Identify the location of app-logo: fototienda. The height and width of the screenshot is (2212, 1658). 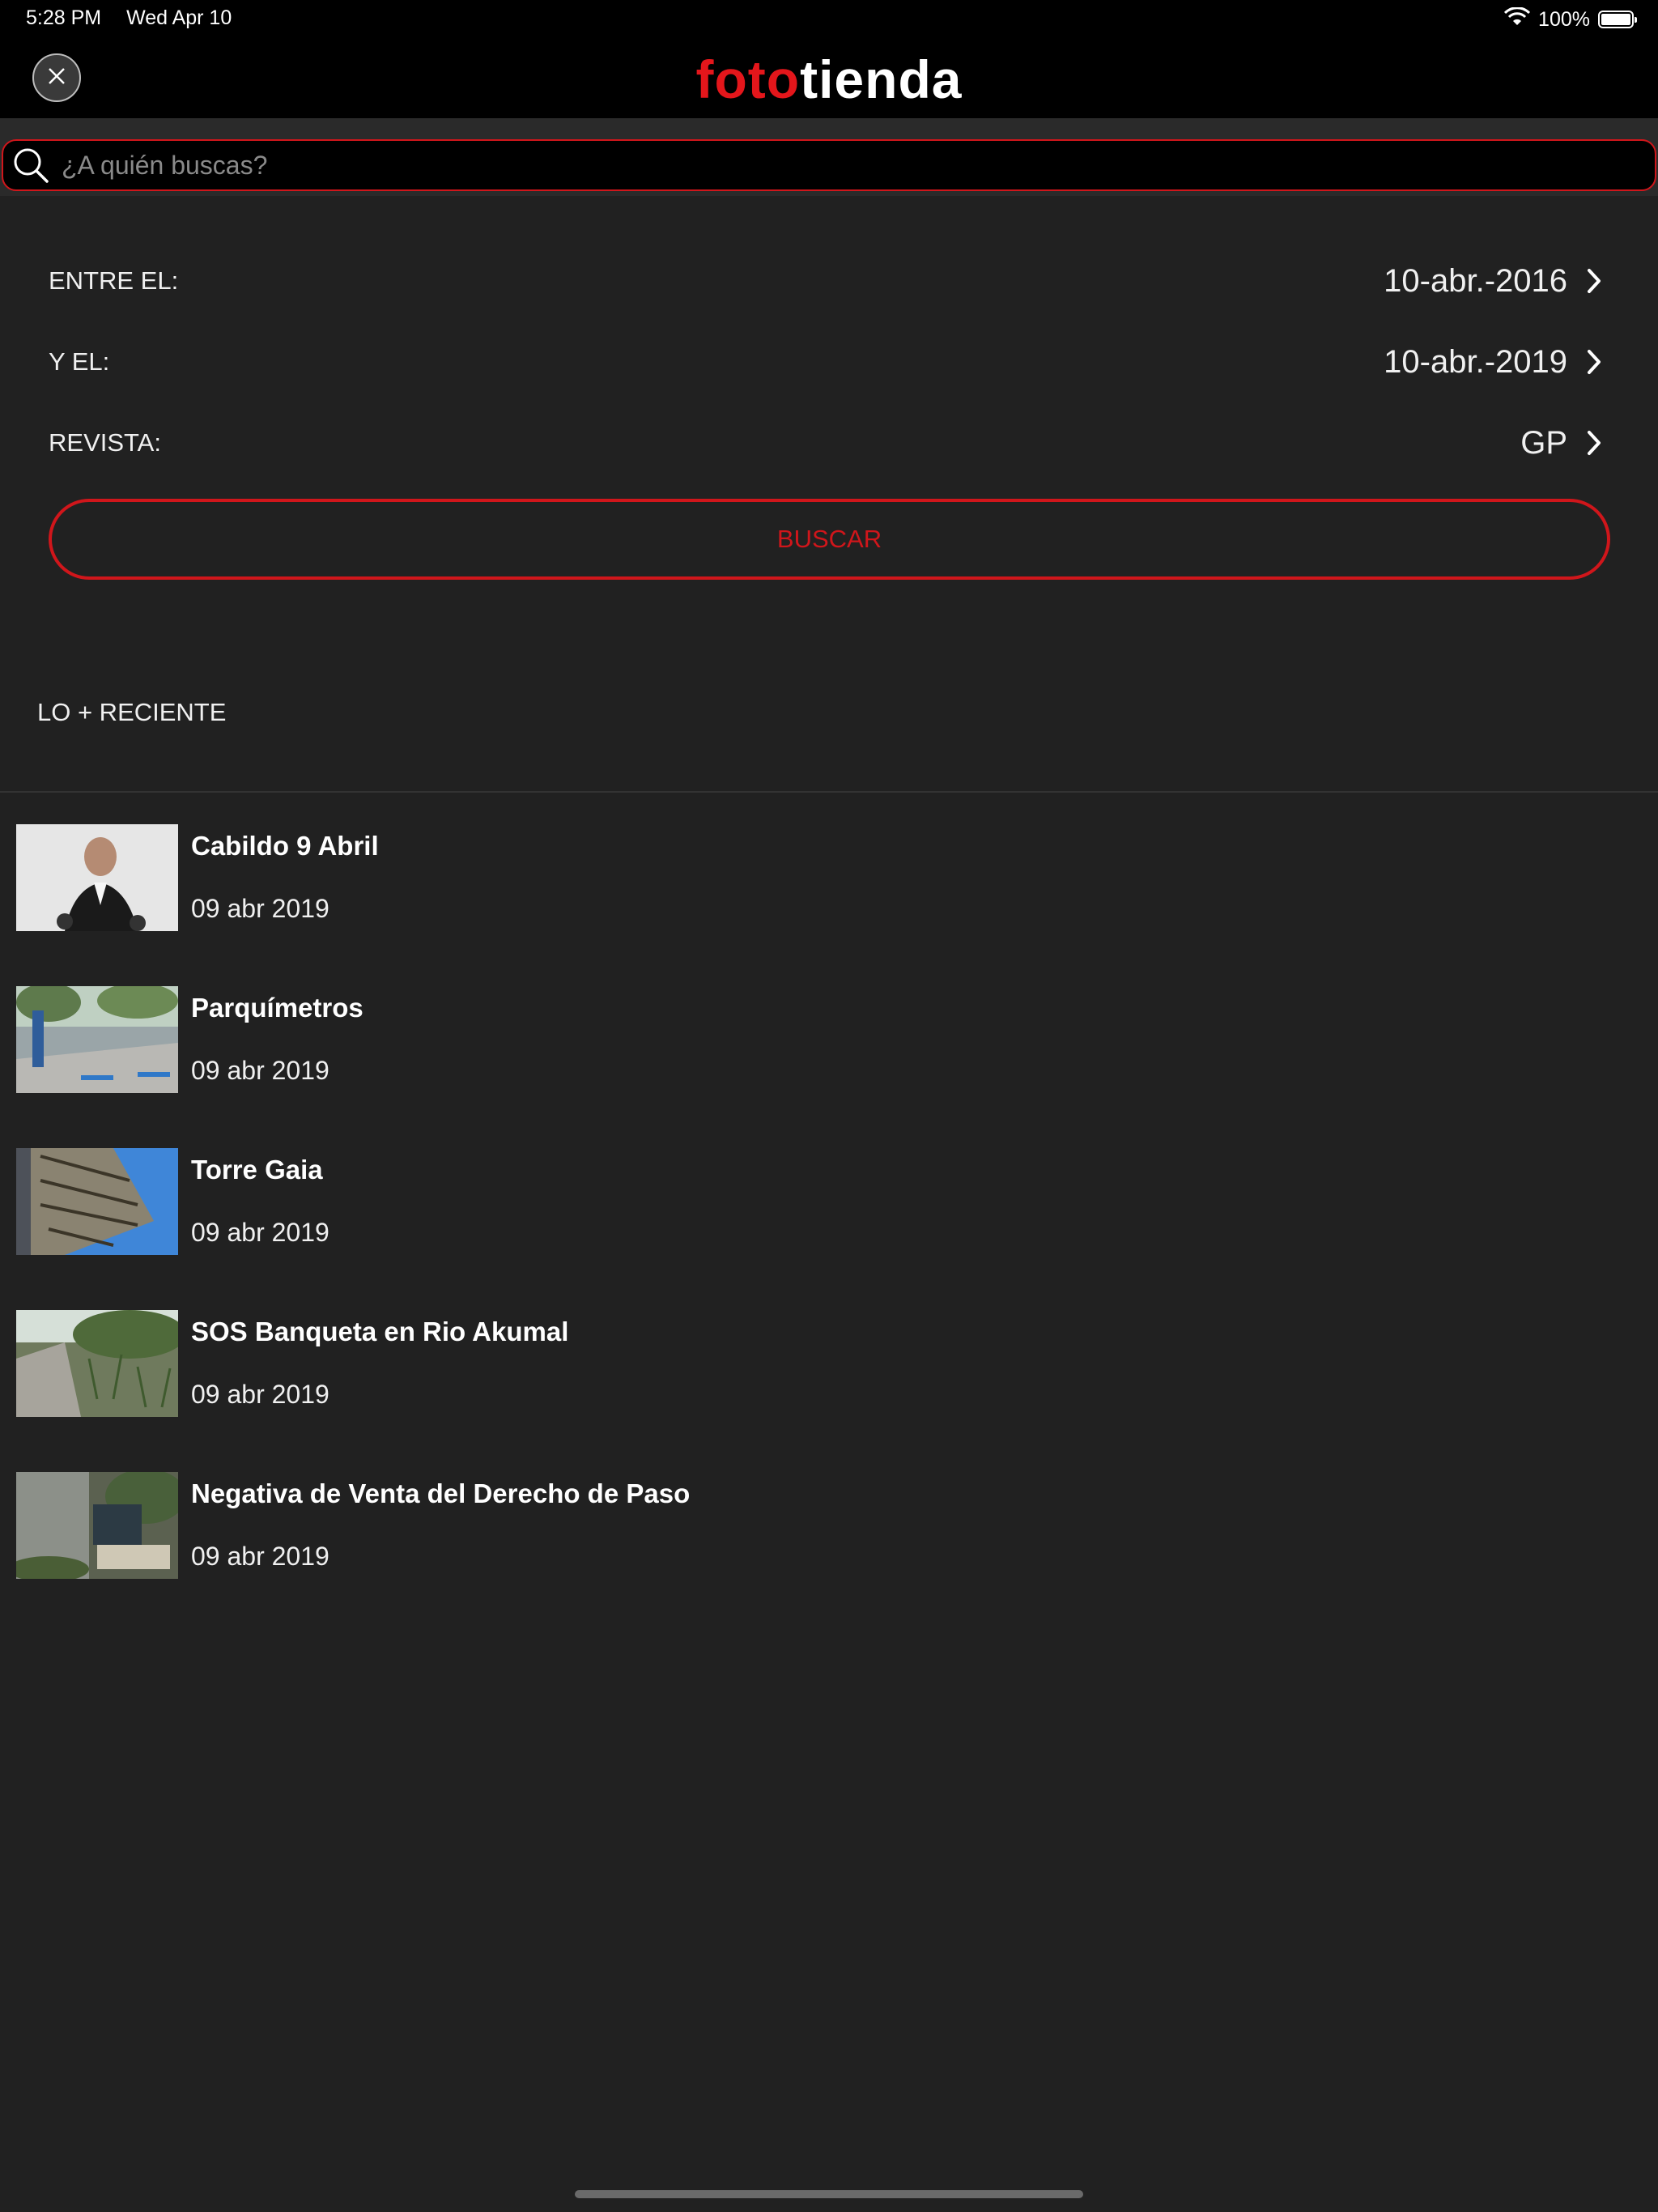
(829, 79).